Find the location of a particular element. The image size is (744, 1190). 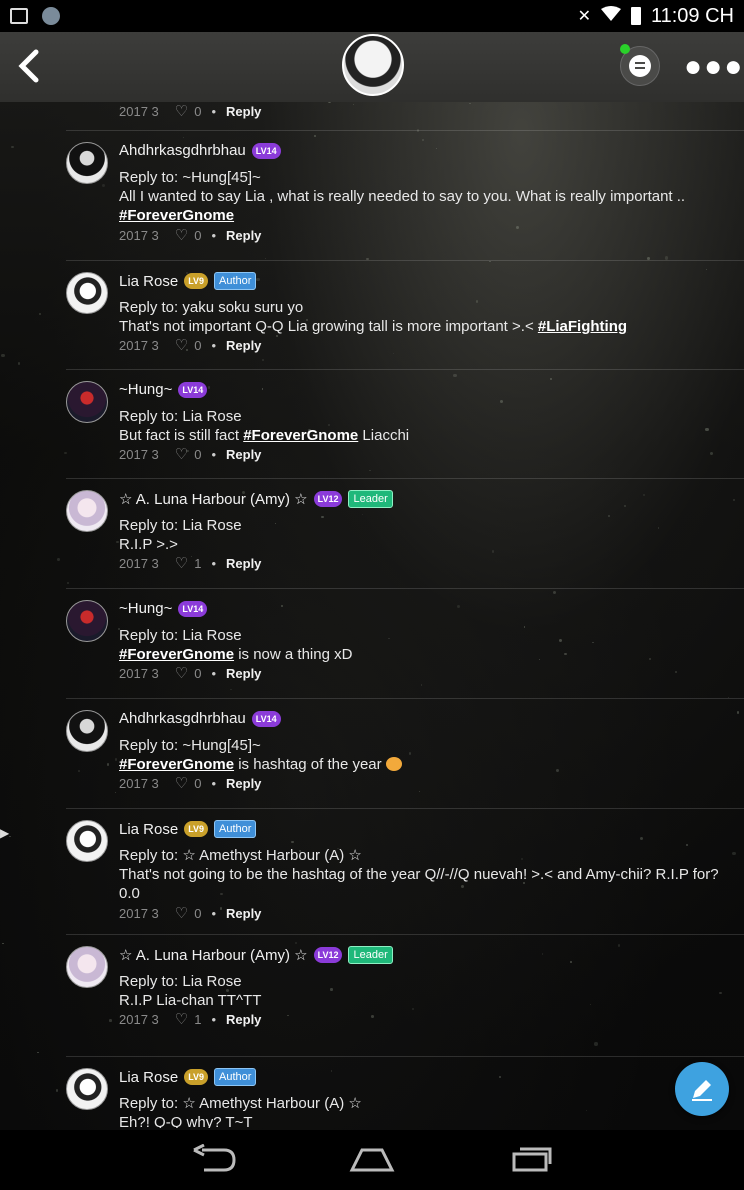

gallery-icon is located at coordinates (19, 16).